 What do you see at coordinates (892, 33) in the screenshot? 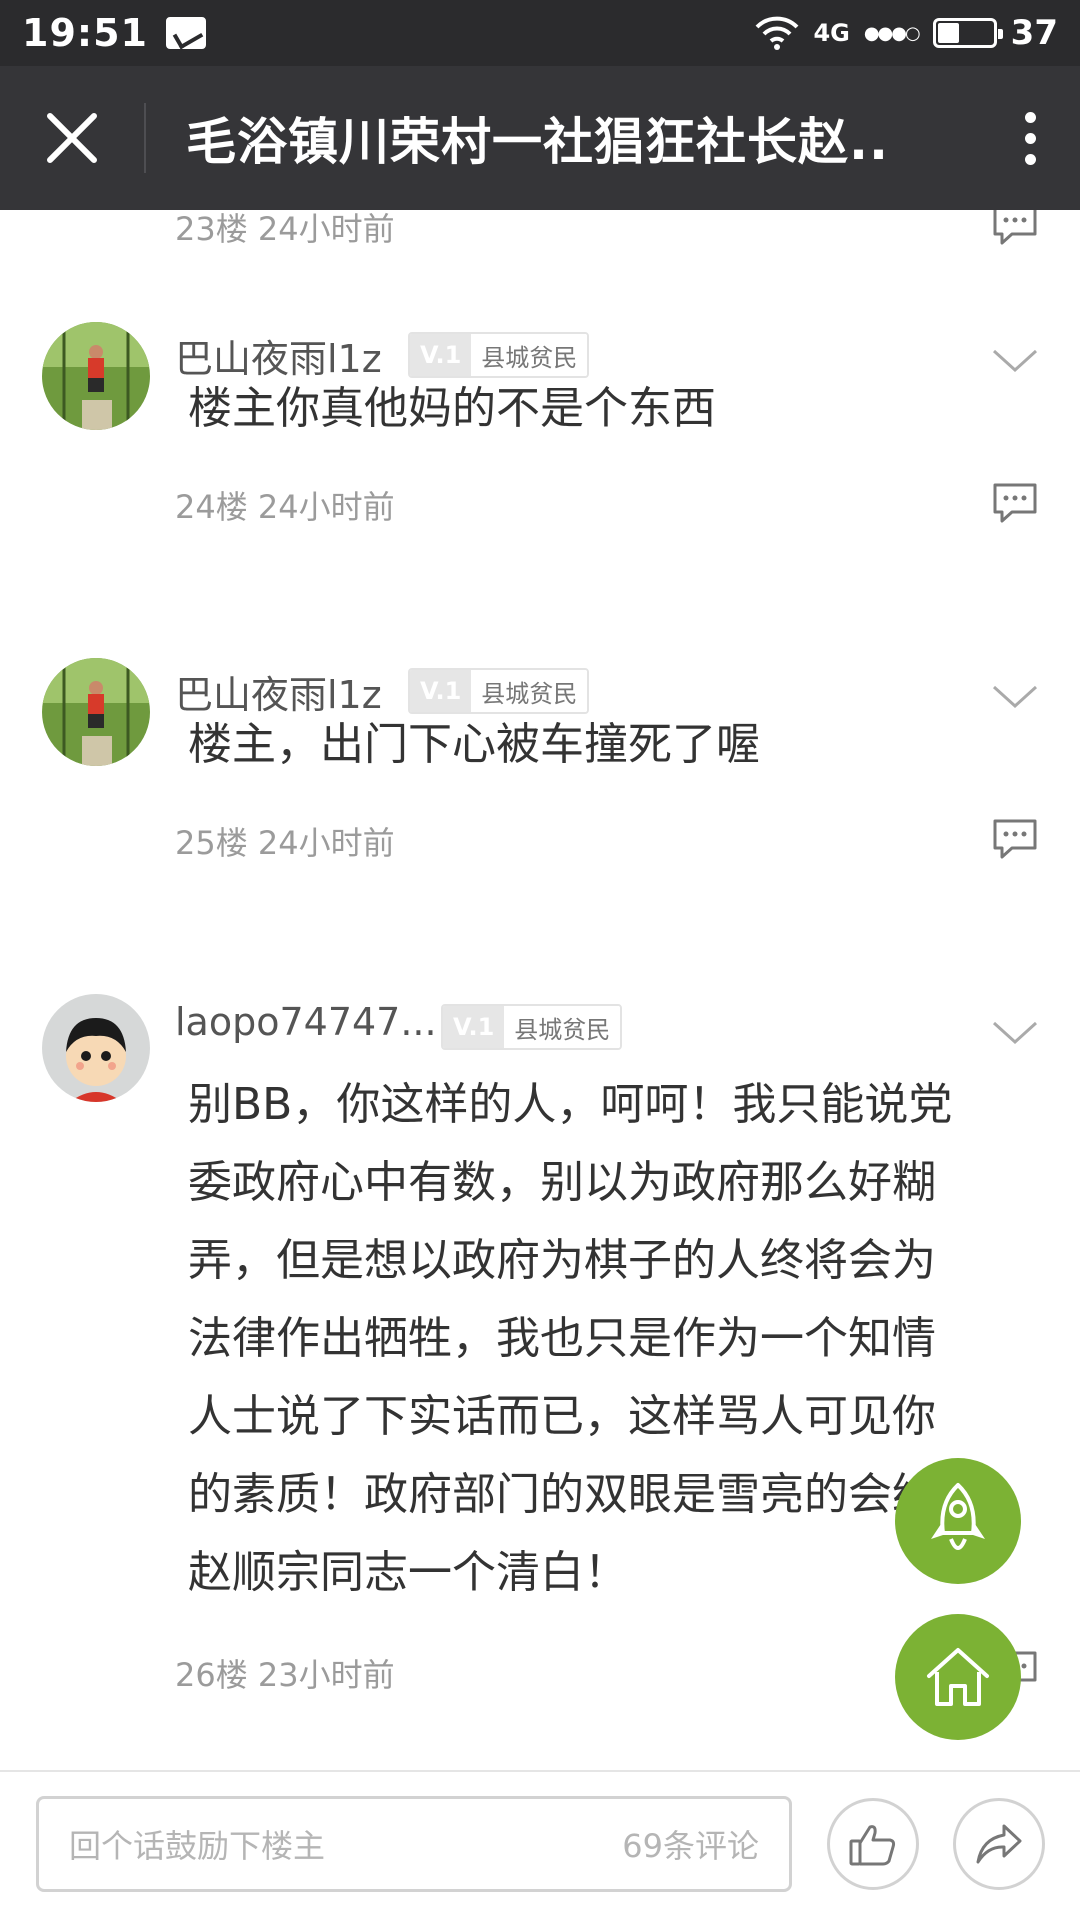
I see `signal-icon: ●●●○` at bounding box center [892, 33].